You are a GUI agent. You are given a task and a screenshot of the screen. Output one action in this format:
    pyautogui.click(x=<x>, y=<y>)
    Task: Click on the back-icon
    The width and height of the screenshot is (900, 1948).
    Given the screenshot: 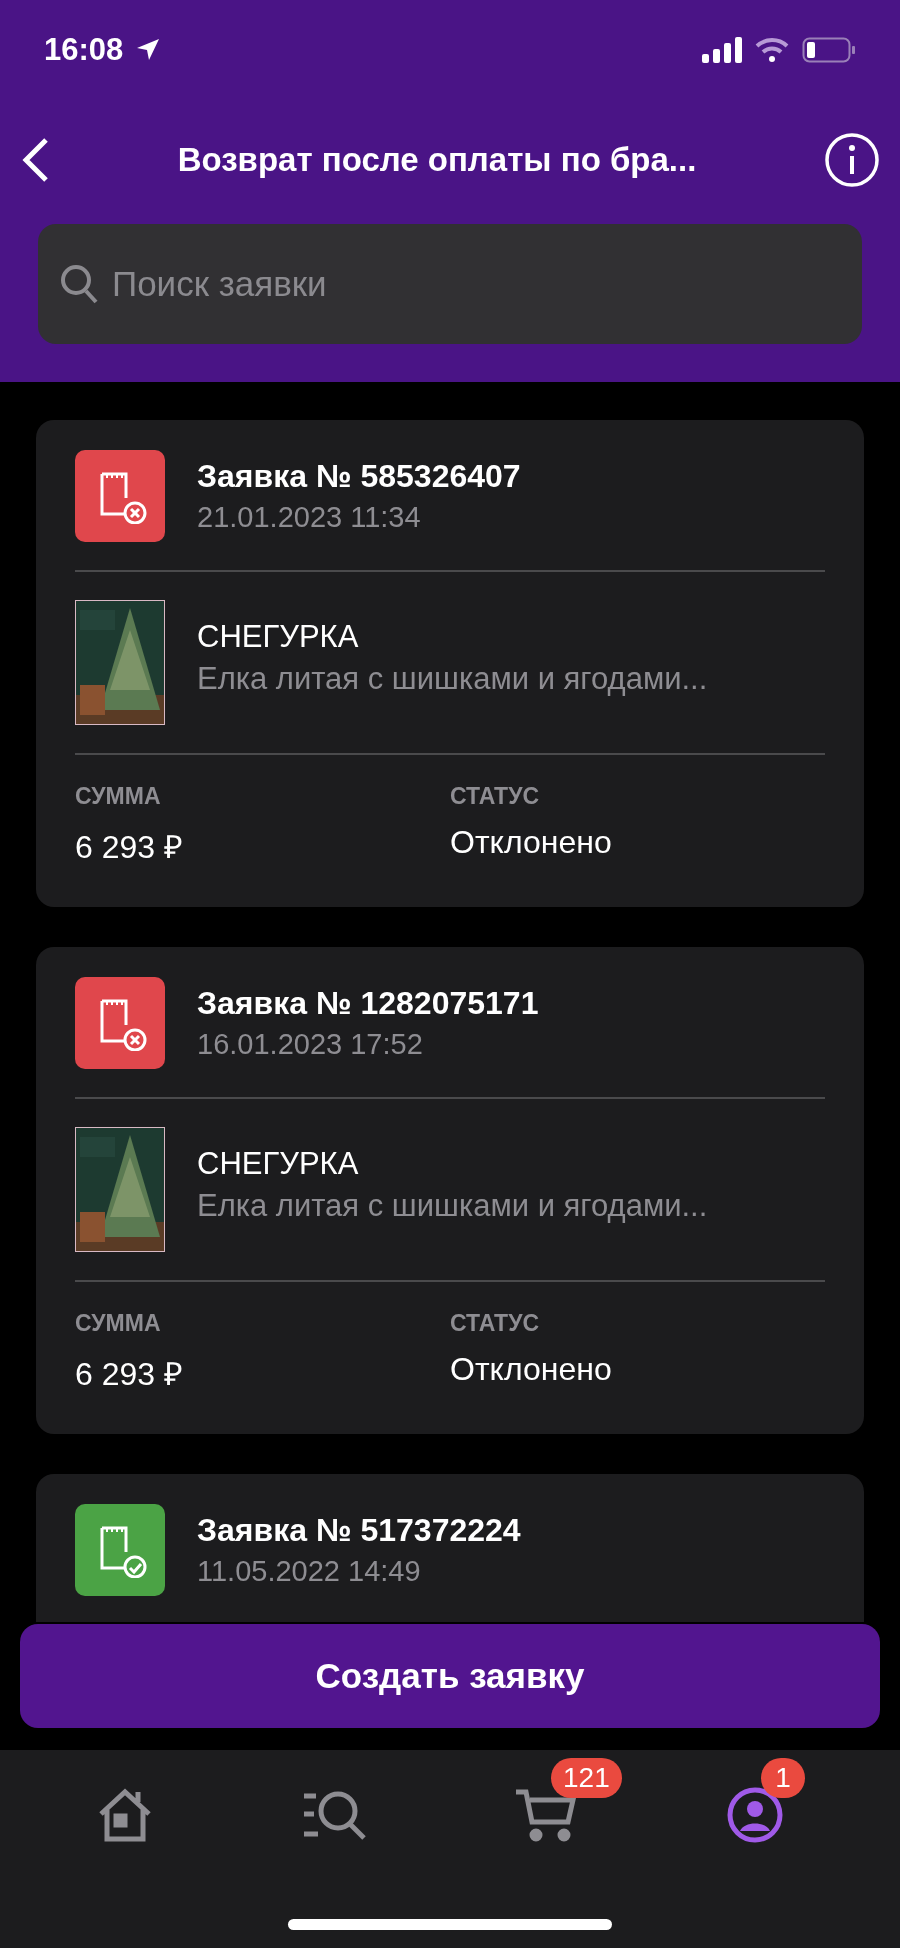 What is the action you would take?
    pyautogui.click(x=35, y=160)
    